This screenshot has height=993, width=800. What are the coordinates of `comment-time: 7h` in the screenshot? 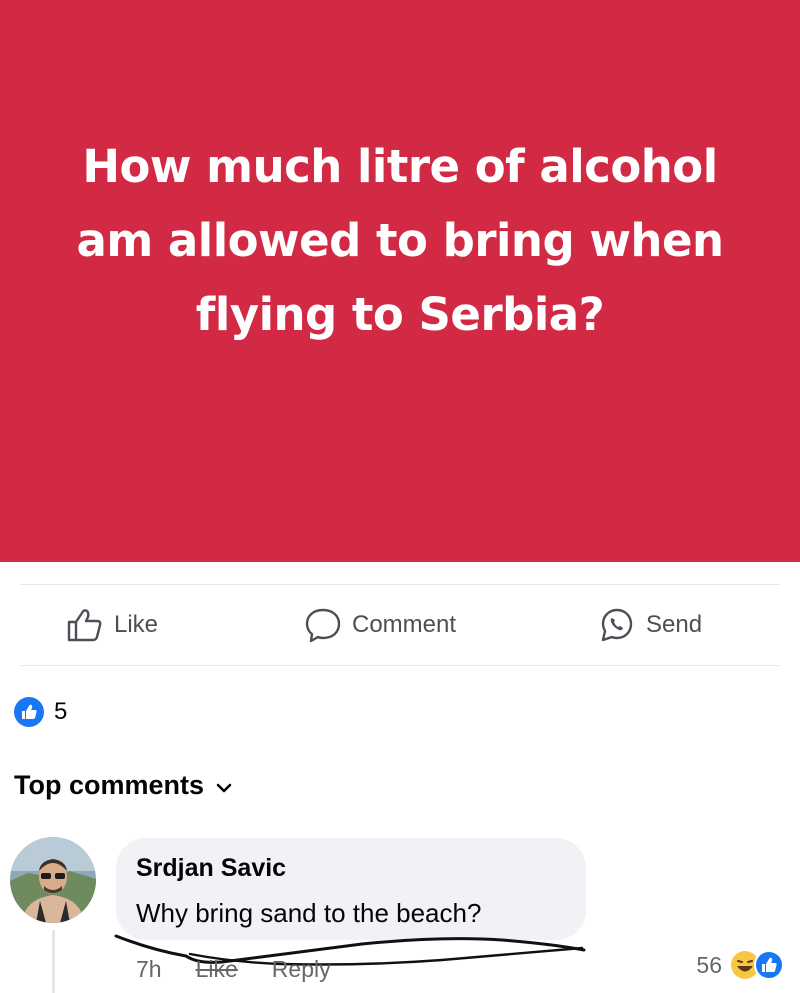 It's located at (149, 969).